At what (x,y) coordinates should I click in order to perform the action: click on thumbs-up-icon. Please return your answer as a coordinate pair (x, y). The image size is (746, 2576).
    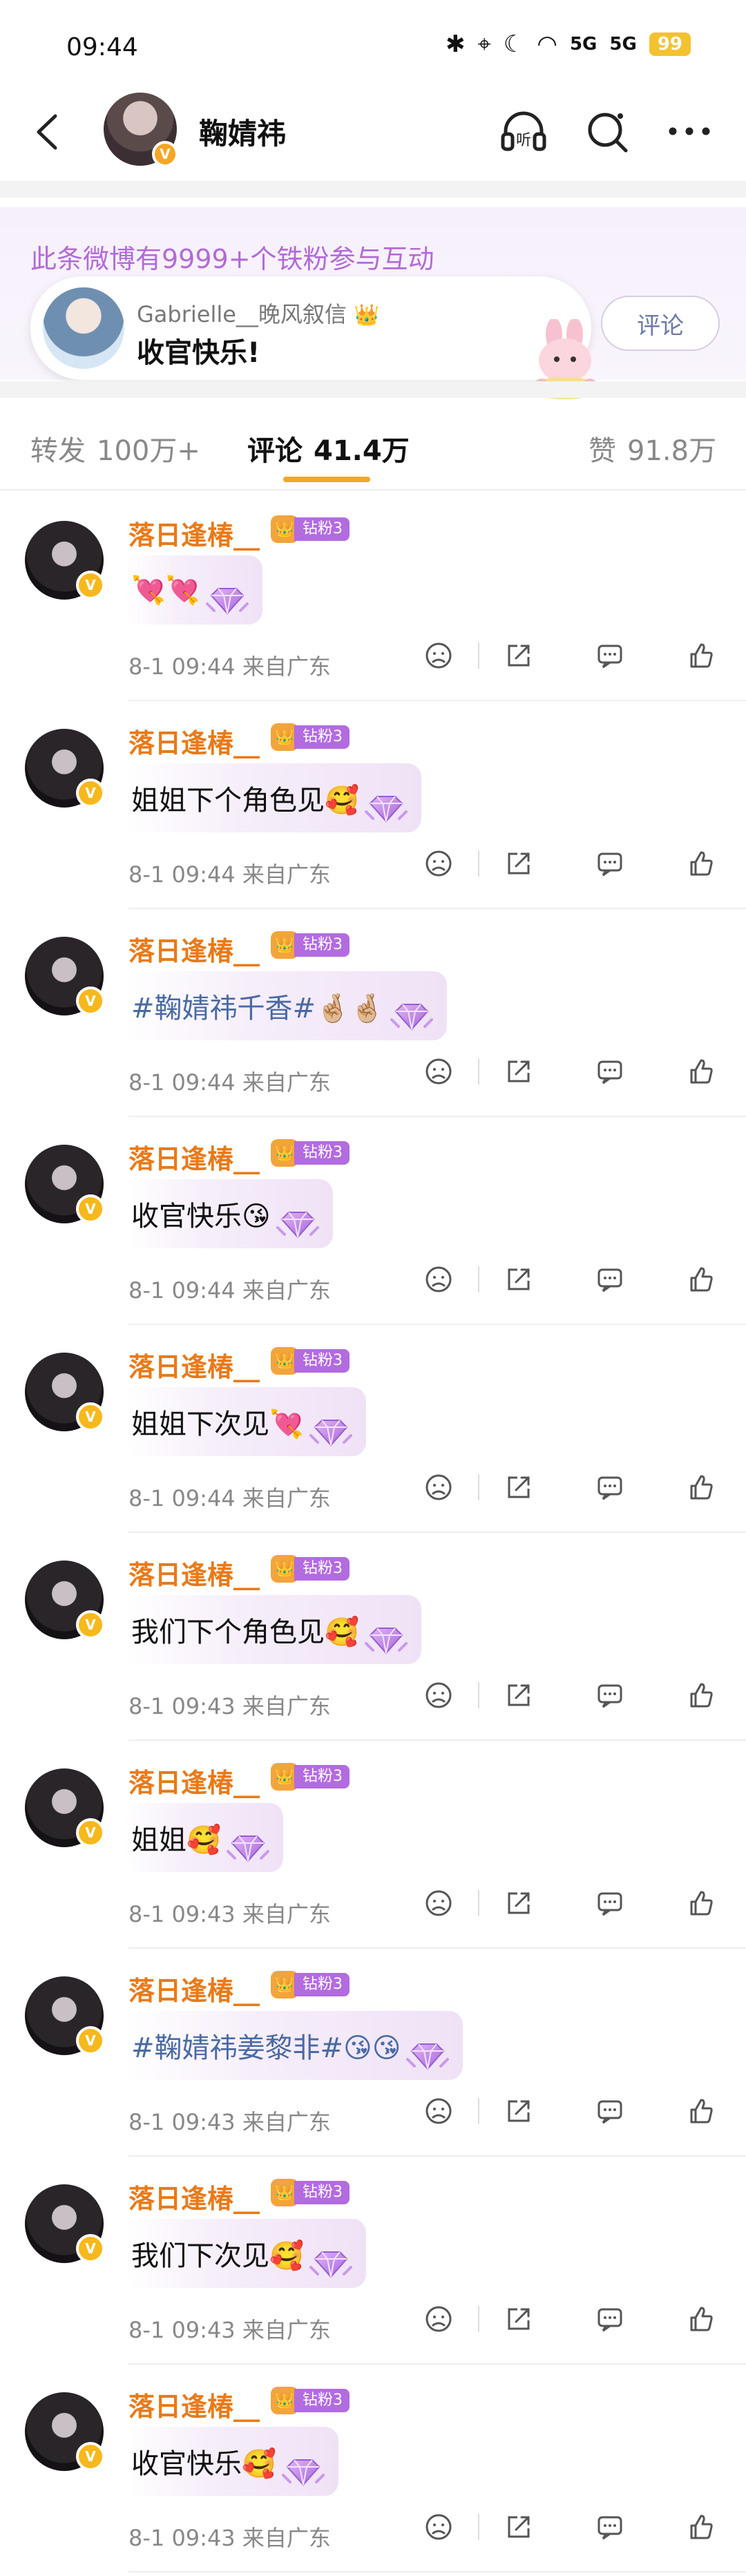
    Looking at the image, I should click on (702, 2527).